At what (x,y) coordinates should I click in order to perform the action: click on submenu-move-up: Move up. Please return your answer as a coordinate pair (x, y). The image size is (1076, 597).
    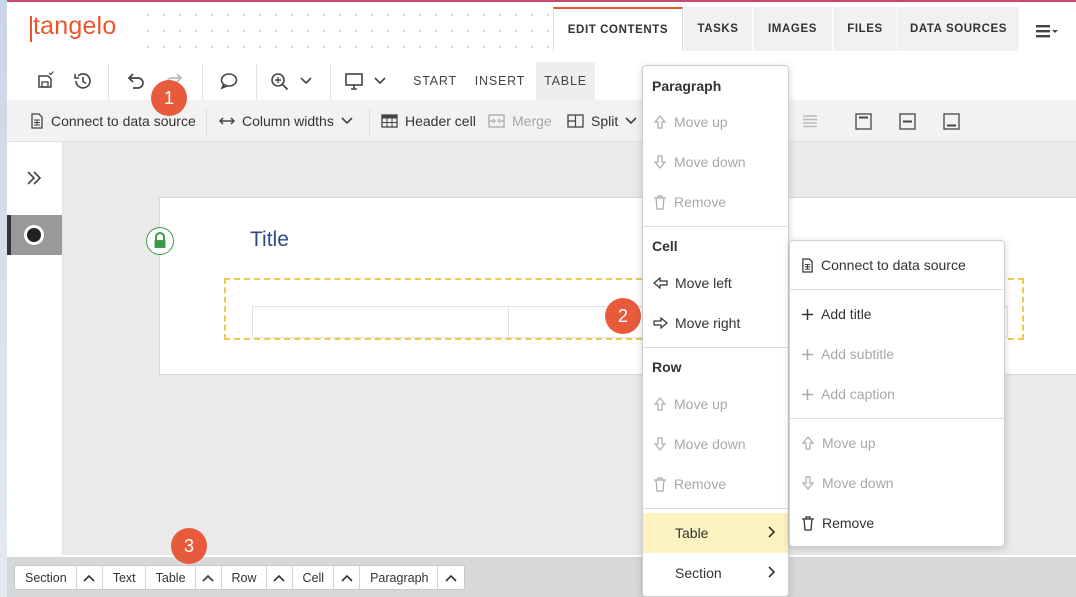
    Looking at the image, I should click on (838, 443).